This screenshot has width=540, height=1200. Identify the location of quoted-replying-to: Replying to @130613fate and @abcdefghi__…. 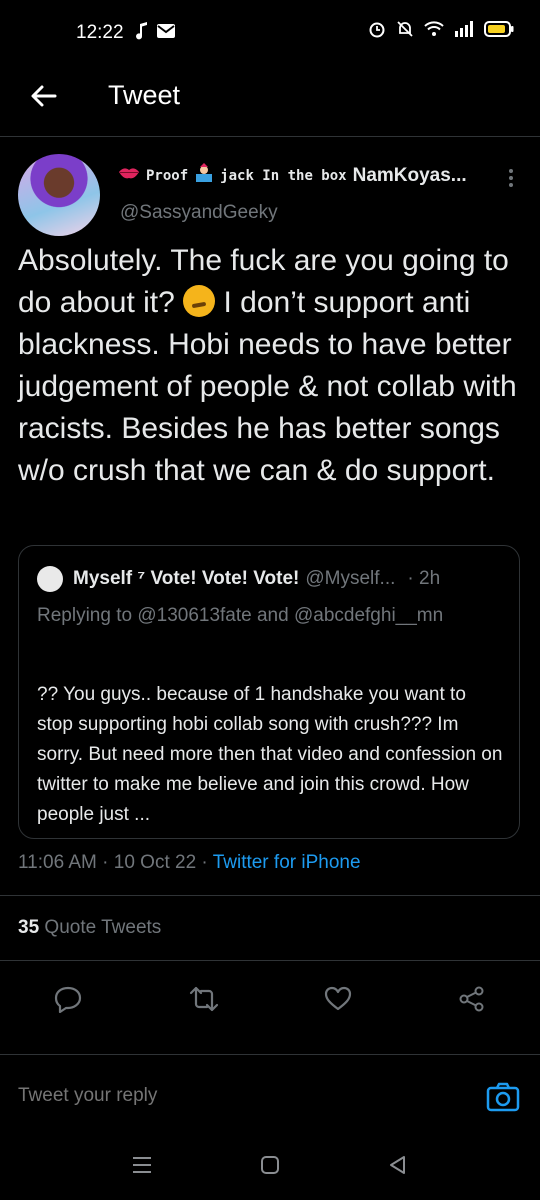
(240, 615).